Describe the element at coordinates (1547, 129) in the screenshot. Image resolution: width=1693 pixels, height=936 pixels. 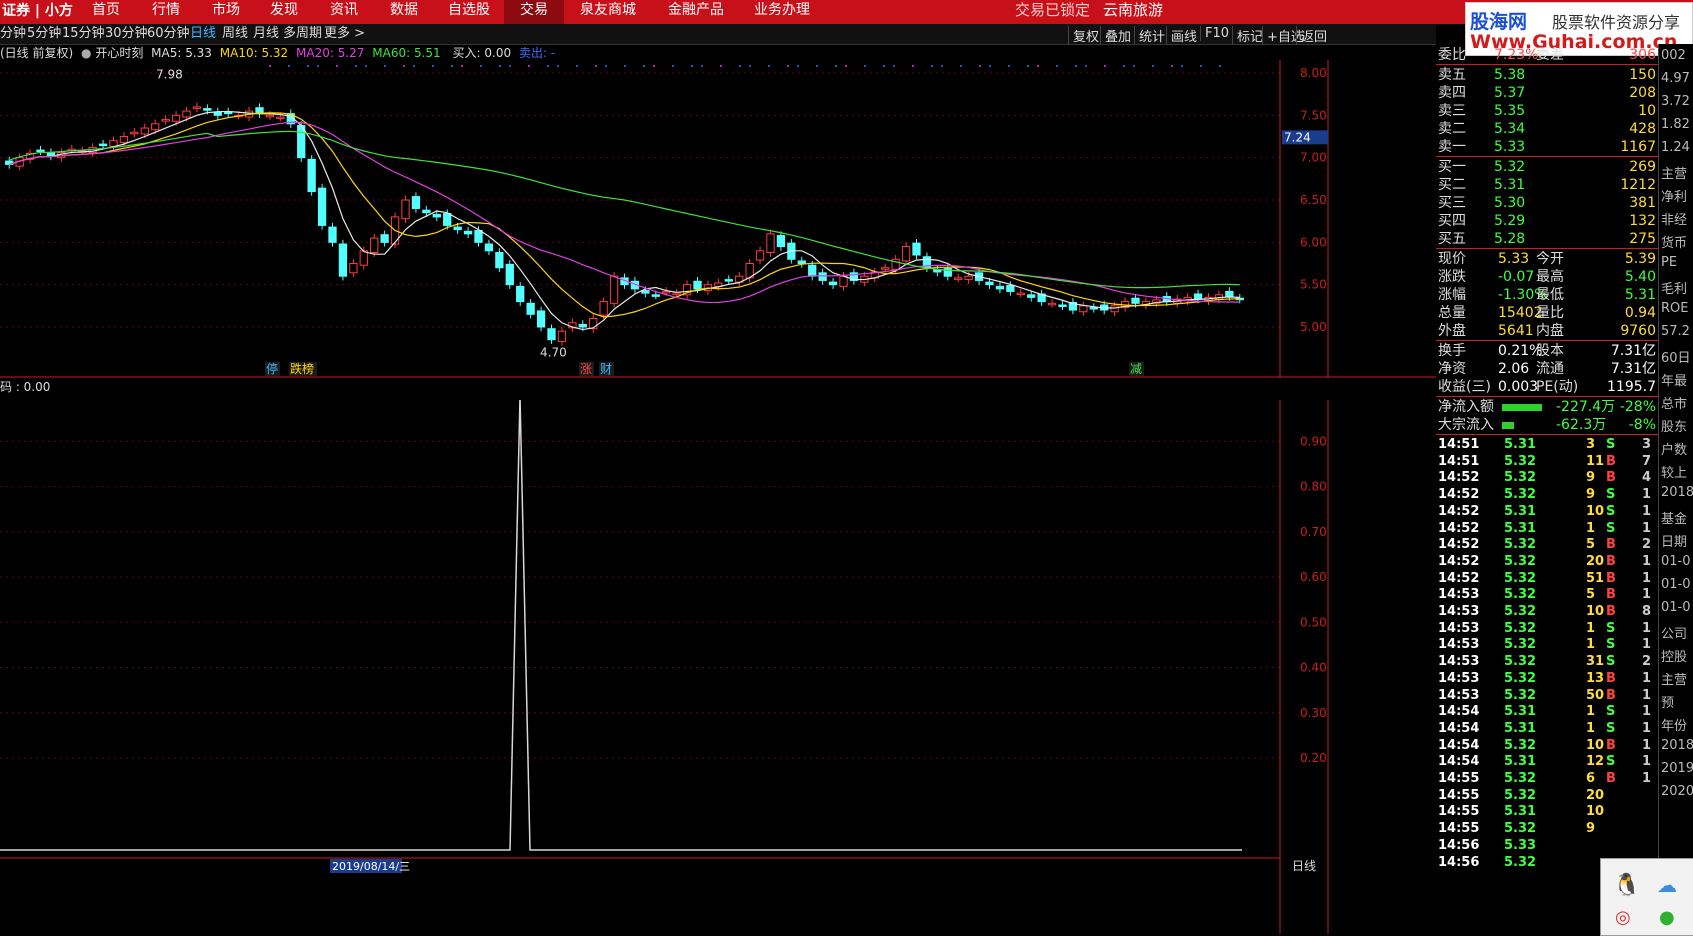
I see `sell-row: 卖二 5.34 428` at that location.